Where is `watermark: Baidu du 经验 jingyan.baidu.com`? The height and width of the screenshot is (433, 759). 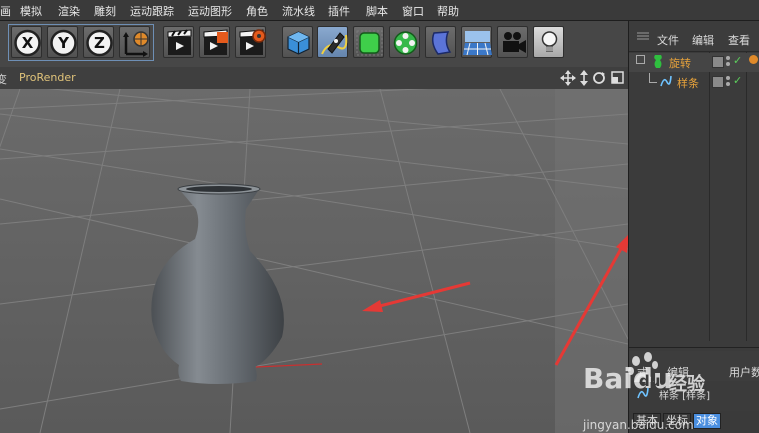 watermark: Baidu du 经验 jingyan.baidu.com is located at coordinates (648, 392).